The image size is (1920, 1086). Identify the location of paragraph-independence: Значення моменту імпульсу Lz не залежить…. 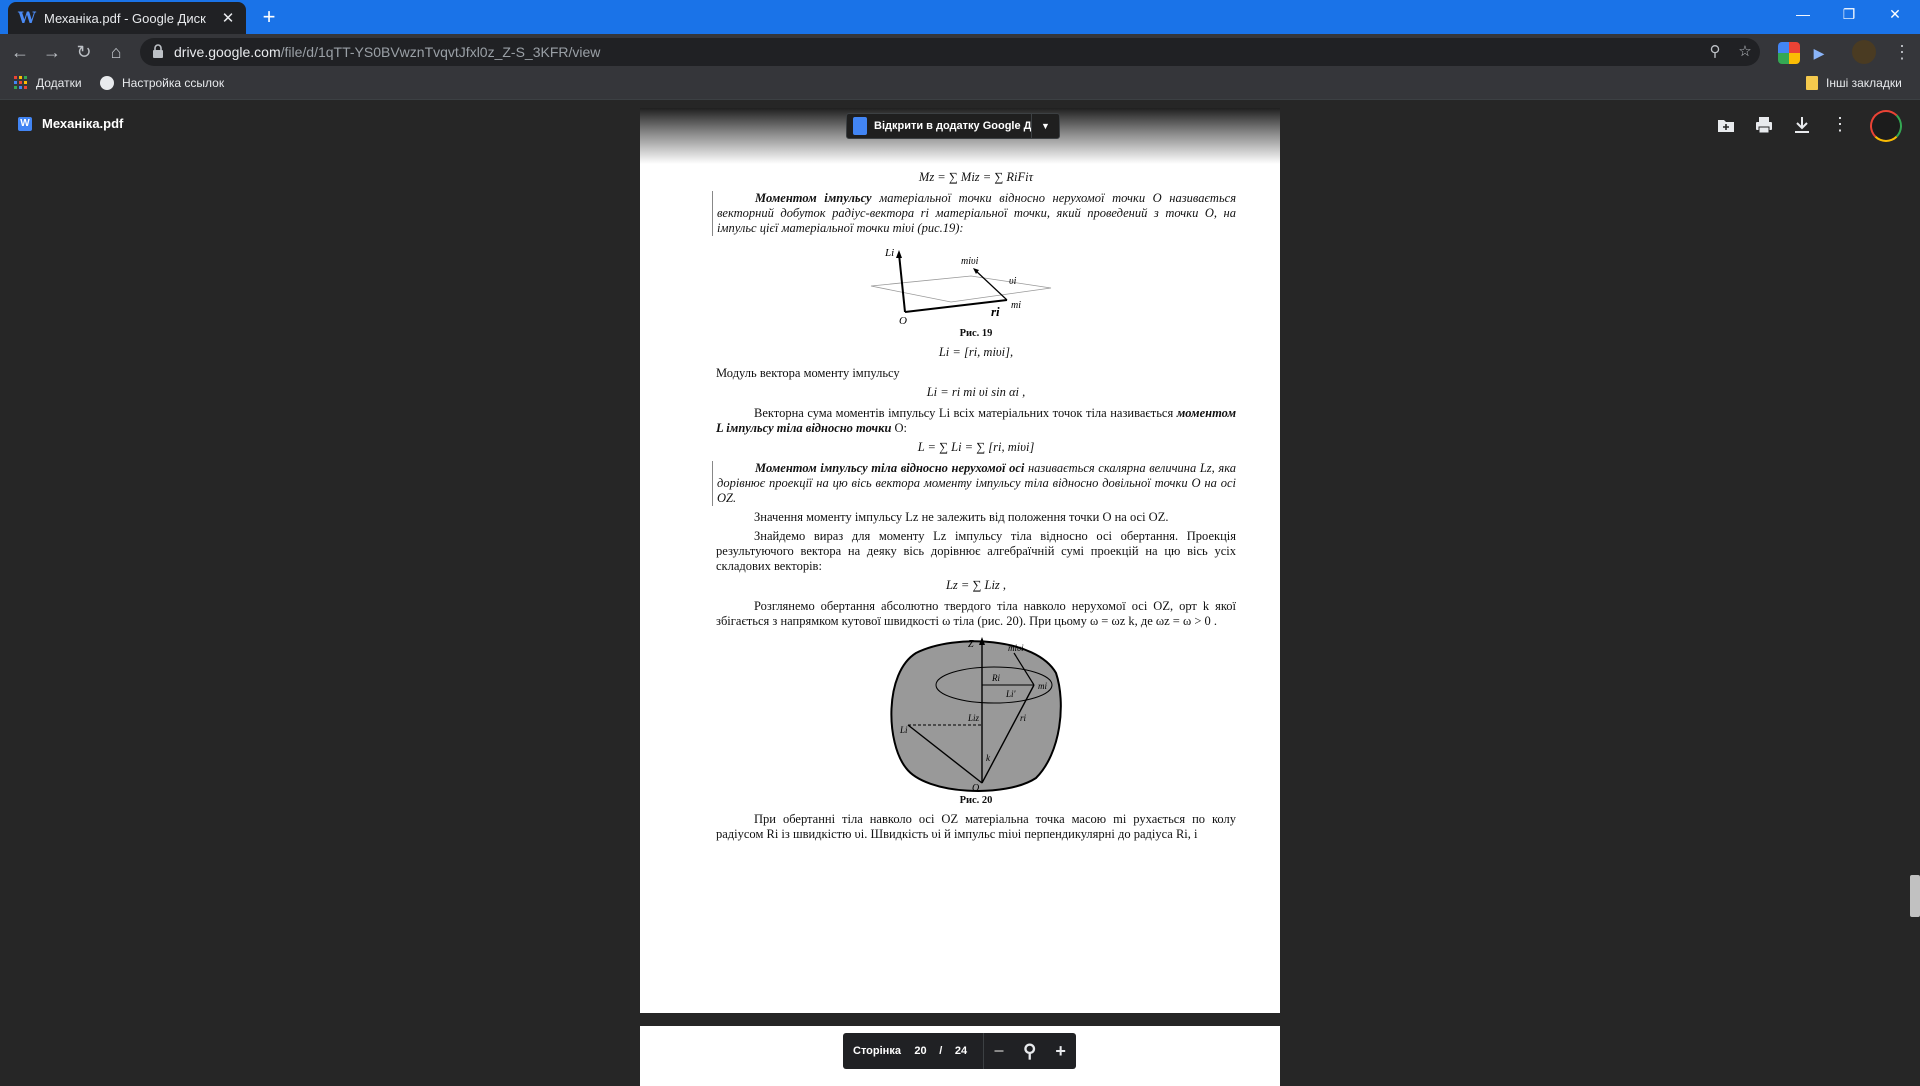
(961, 517).